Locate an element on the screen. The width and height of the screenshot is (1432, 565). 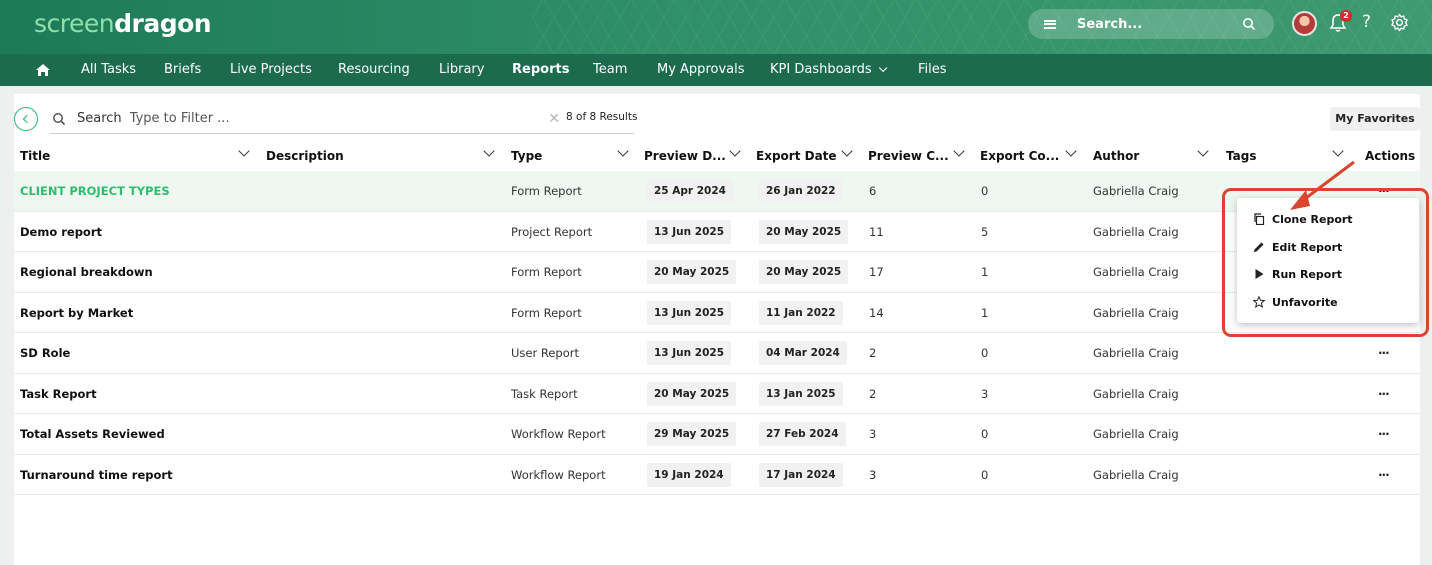
report-type: Project Report is located at coordinates (552, 231).